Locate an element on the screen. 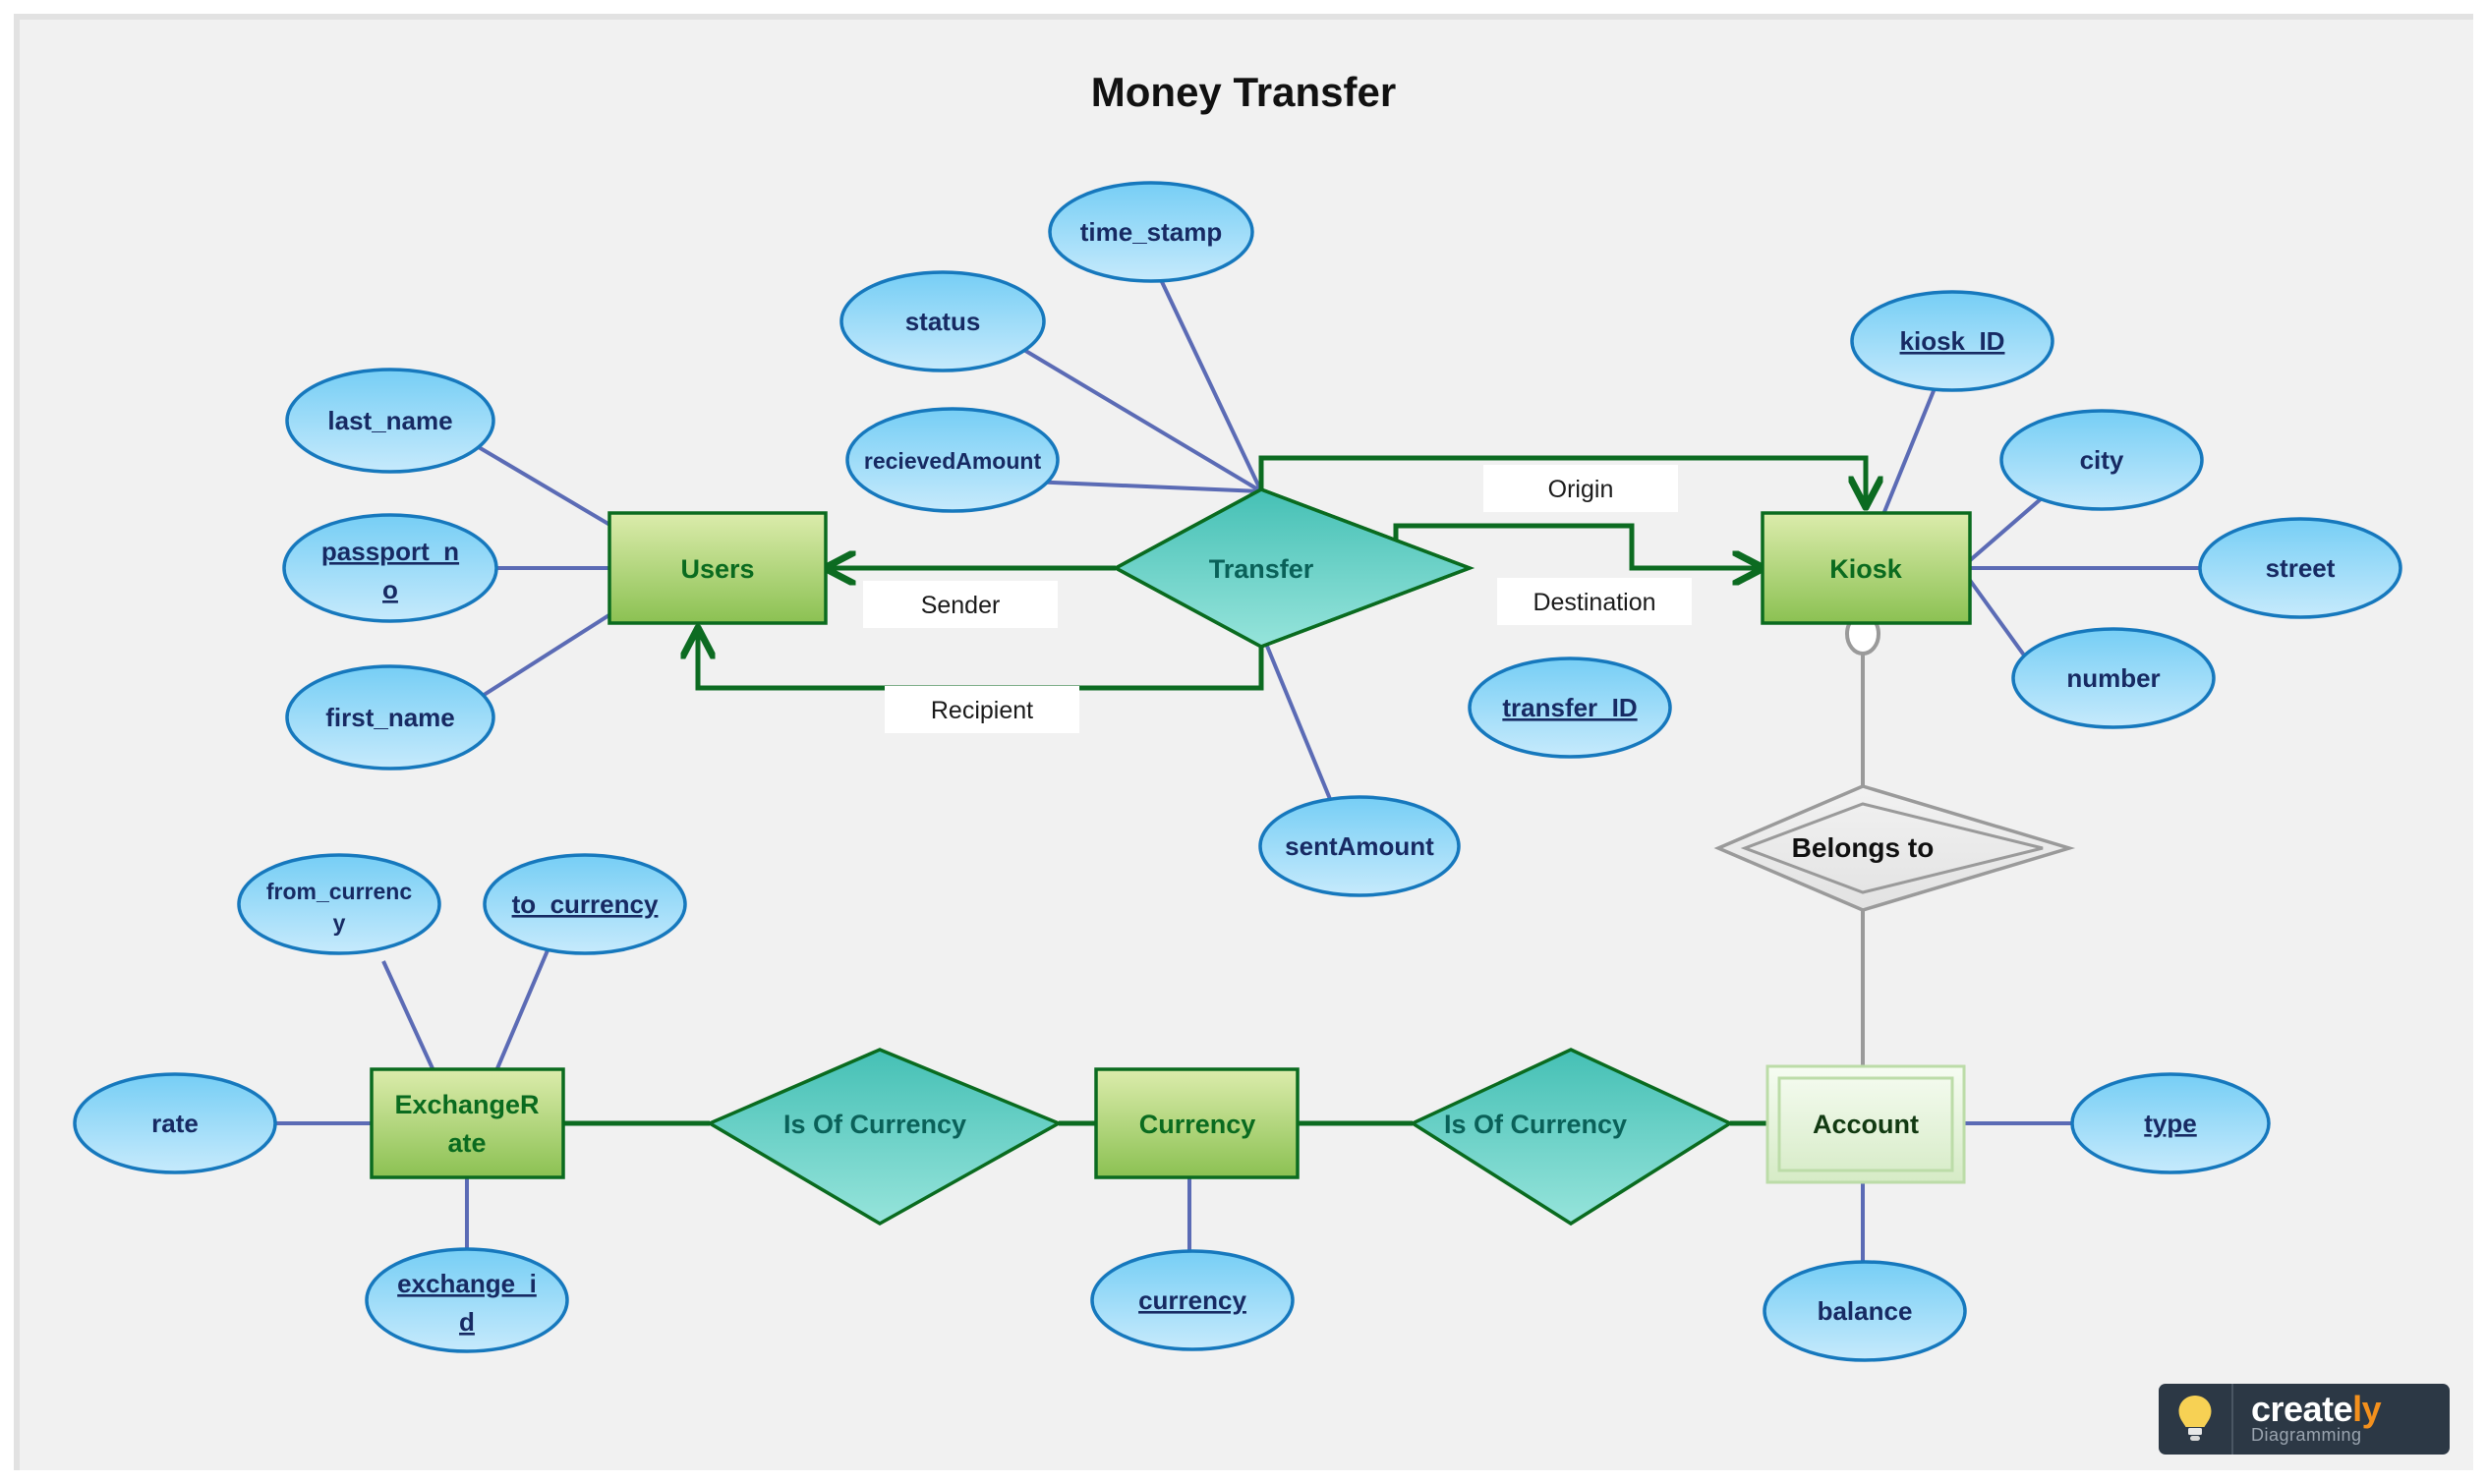 Image resolution: width=2487 pixels, height=1484 pixels. edge-label-destination: Destination is located at coordinates (1594, 601).